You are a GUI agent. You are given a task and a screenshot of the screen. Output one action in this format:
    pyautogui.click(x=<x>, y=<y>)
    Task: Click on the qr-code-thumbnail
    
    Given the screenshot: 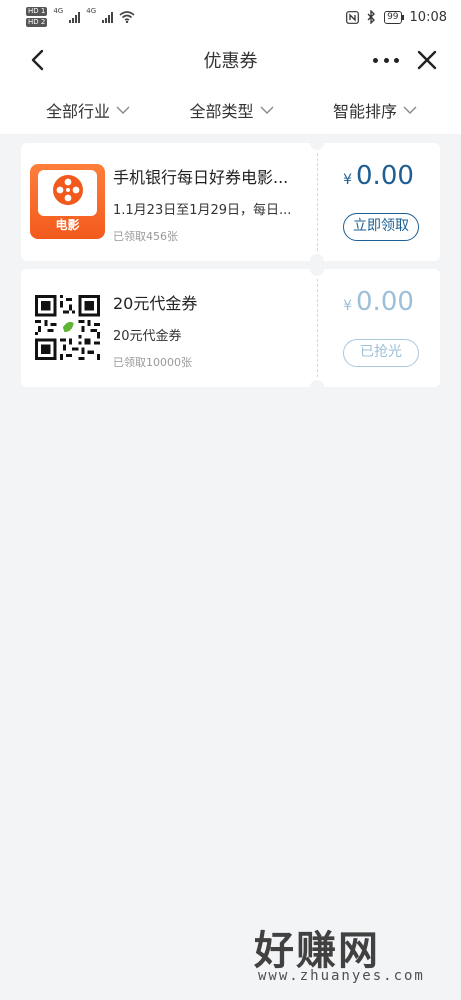 What is the action you would take?
    pyautogui.click(x=67, y=327)
    